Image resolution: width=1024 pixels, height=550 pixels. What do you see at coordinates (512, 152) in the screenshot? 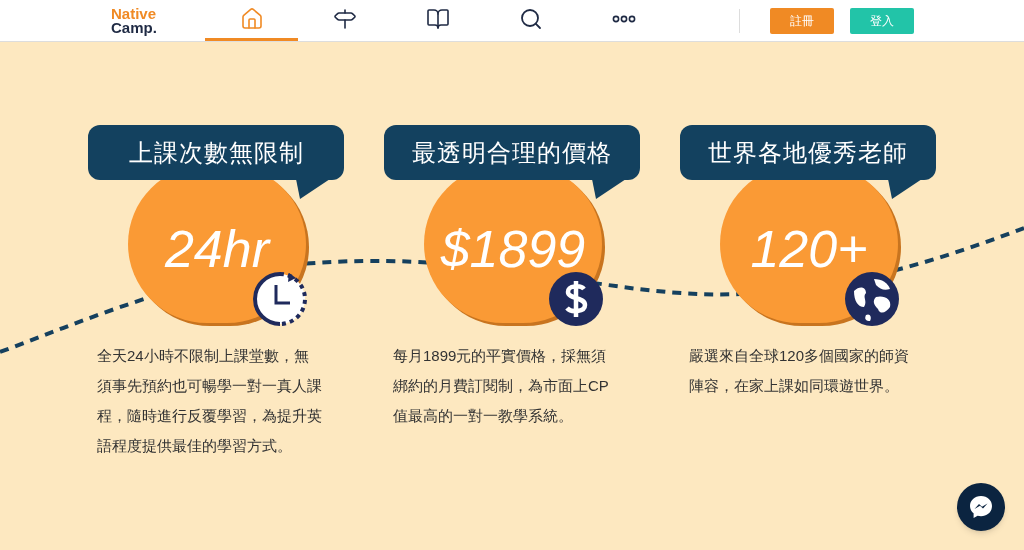
I see `feature-title: 最透明合理的價格` at bounding box center [512, 152].